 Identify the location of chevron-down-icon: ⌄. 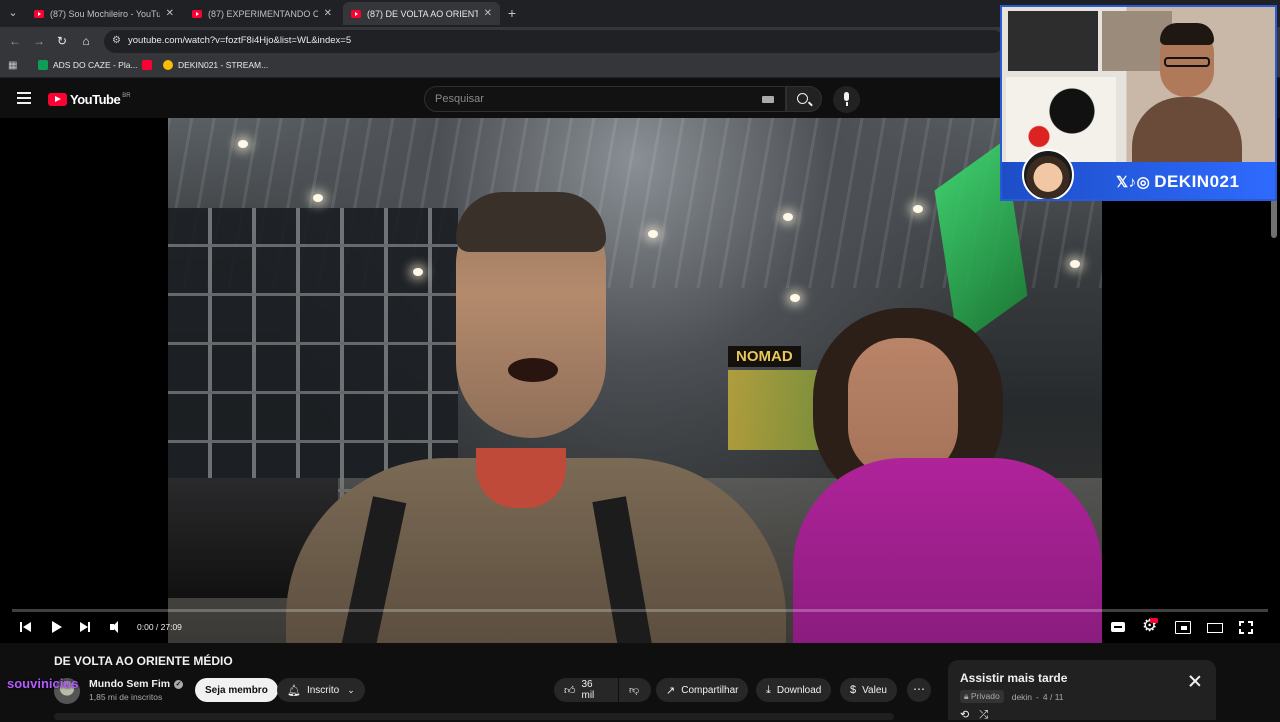
(351, 689).